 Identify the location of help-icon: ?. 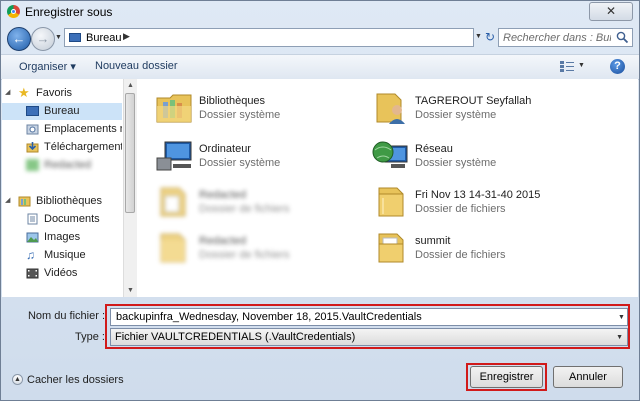
(617, 66).